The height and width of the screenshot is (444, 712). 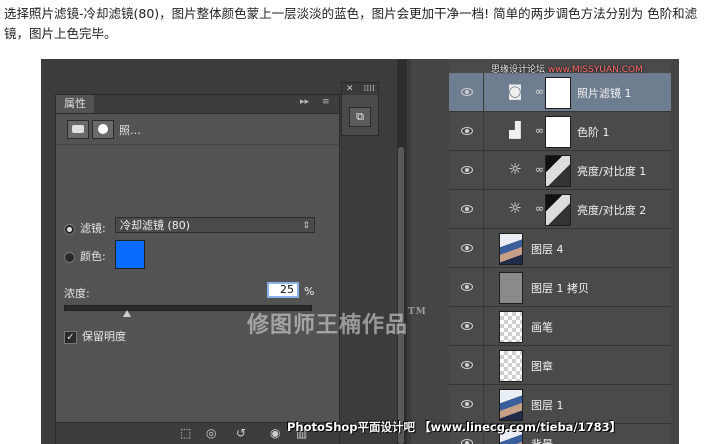 I want to click on preserve-luminosity-checkbox: ✓, so click(x=70, y=337).